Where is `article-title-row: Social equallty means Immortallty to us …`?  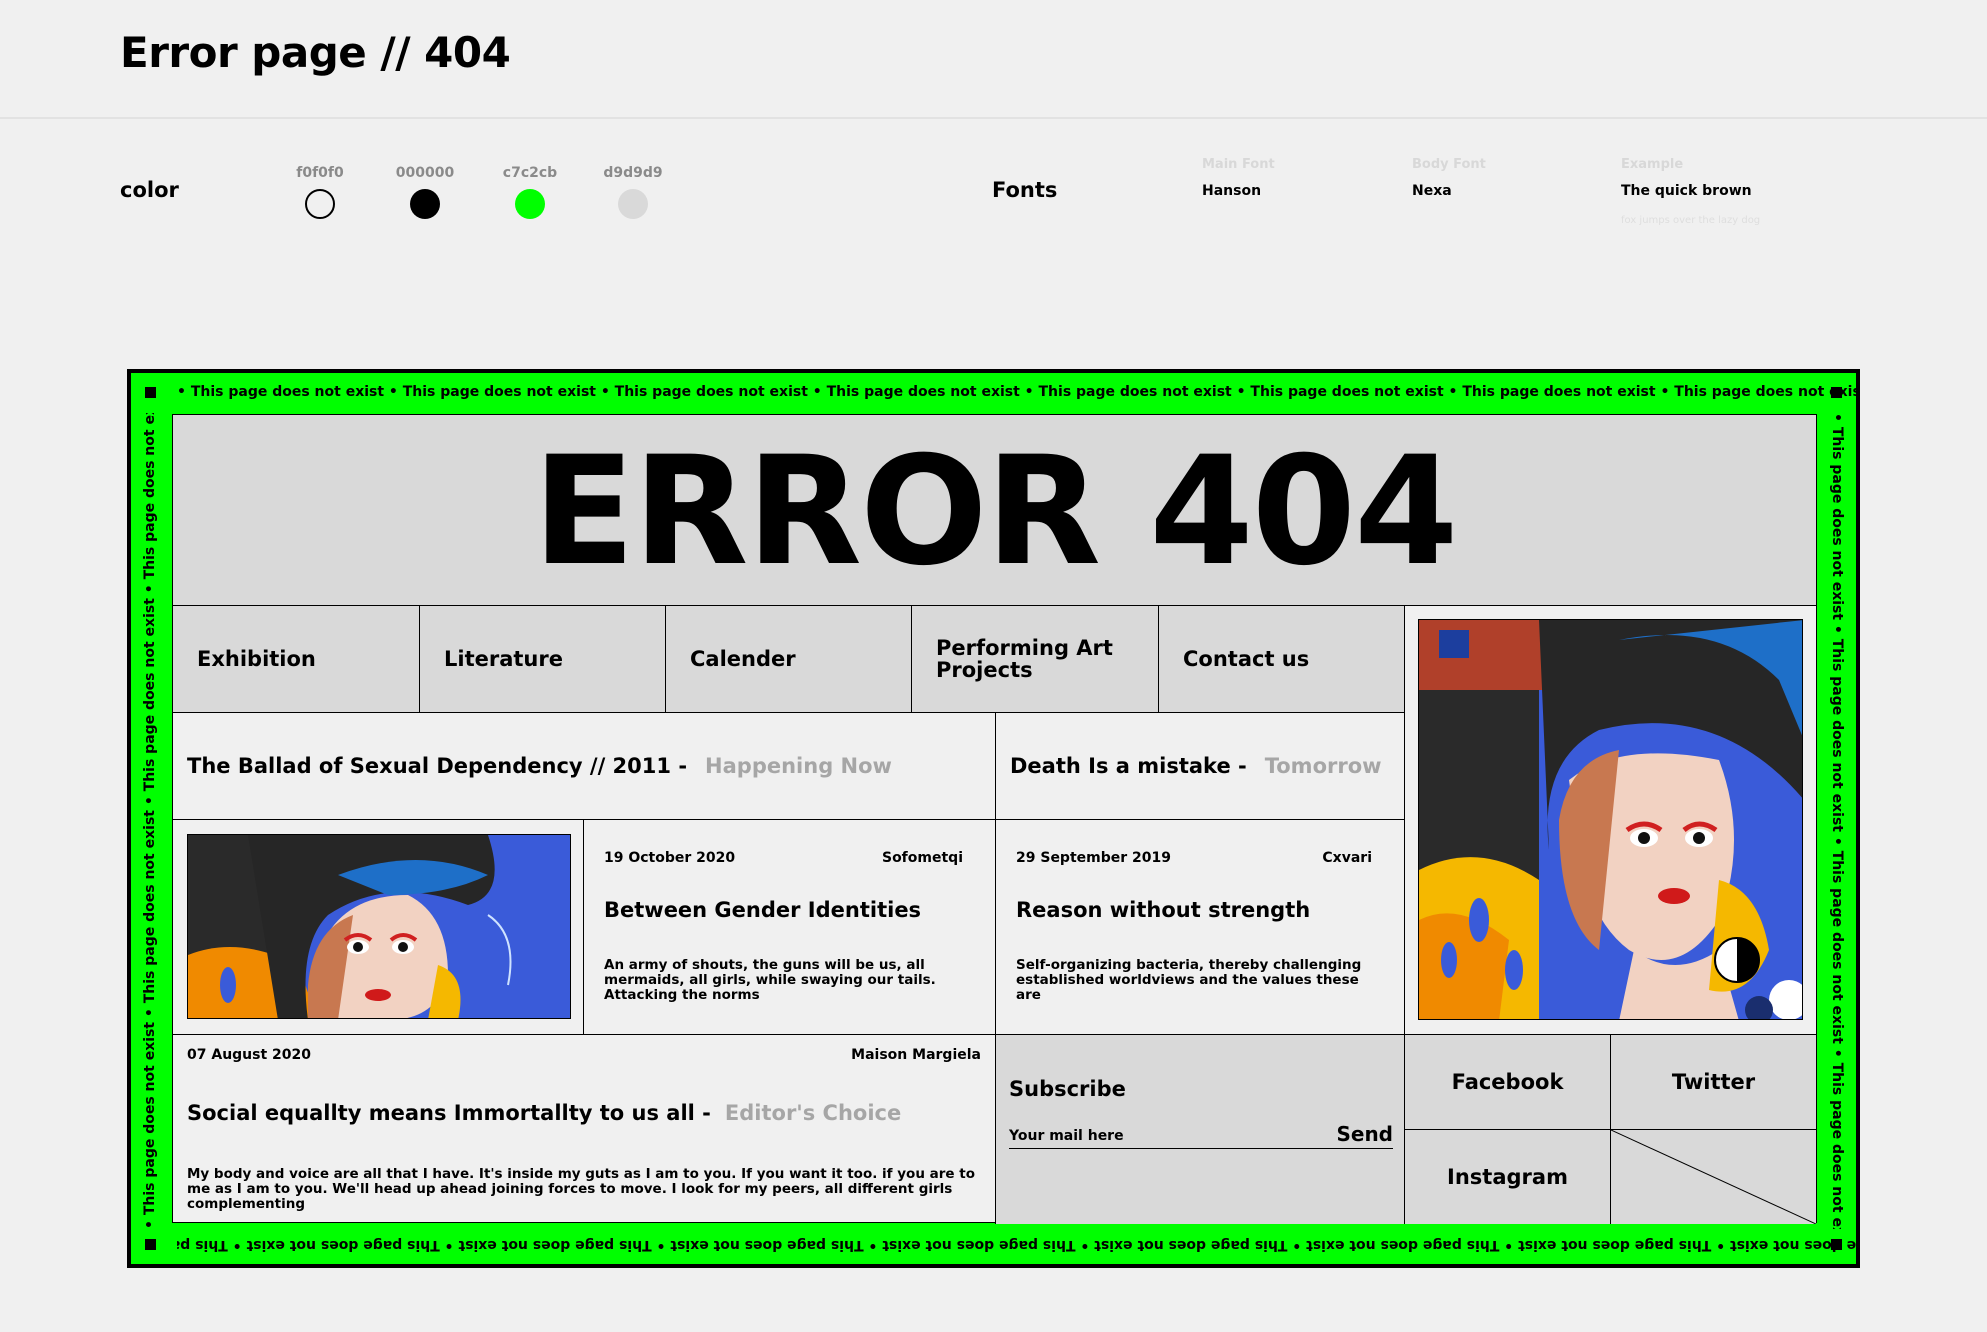
article-title-row: Social equallty means Immortallty to us … is located at coordinates (544, 1113).